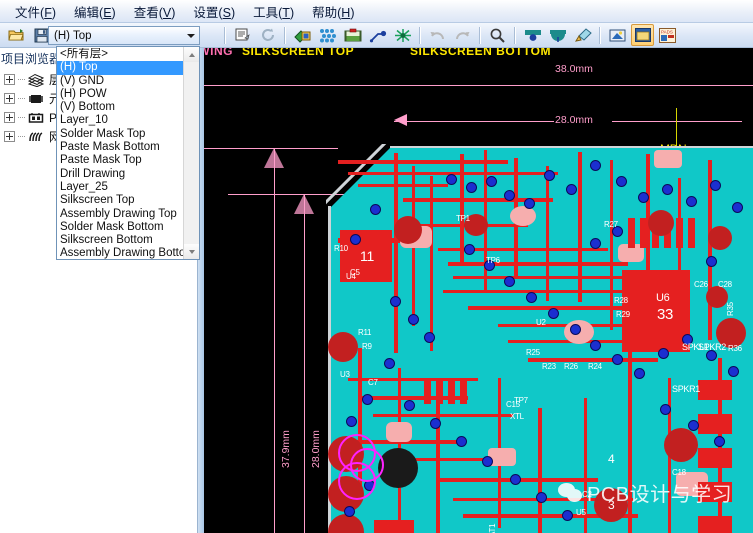  What do you see at coordinates (120, 200) in the screenshot?
I see `layer-option-silkscreen-top: Silkscreen Top` at bounding box center [120, 200].